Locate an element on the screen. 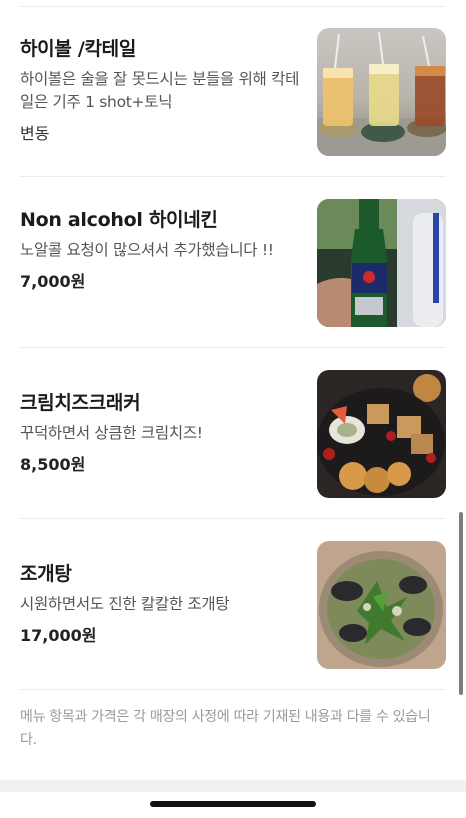 This screenshot has height=818, width=466. heineken-bottle-photo-icon is located at coordinates (381, 263).